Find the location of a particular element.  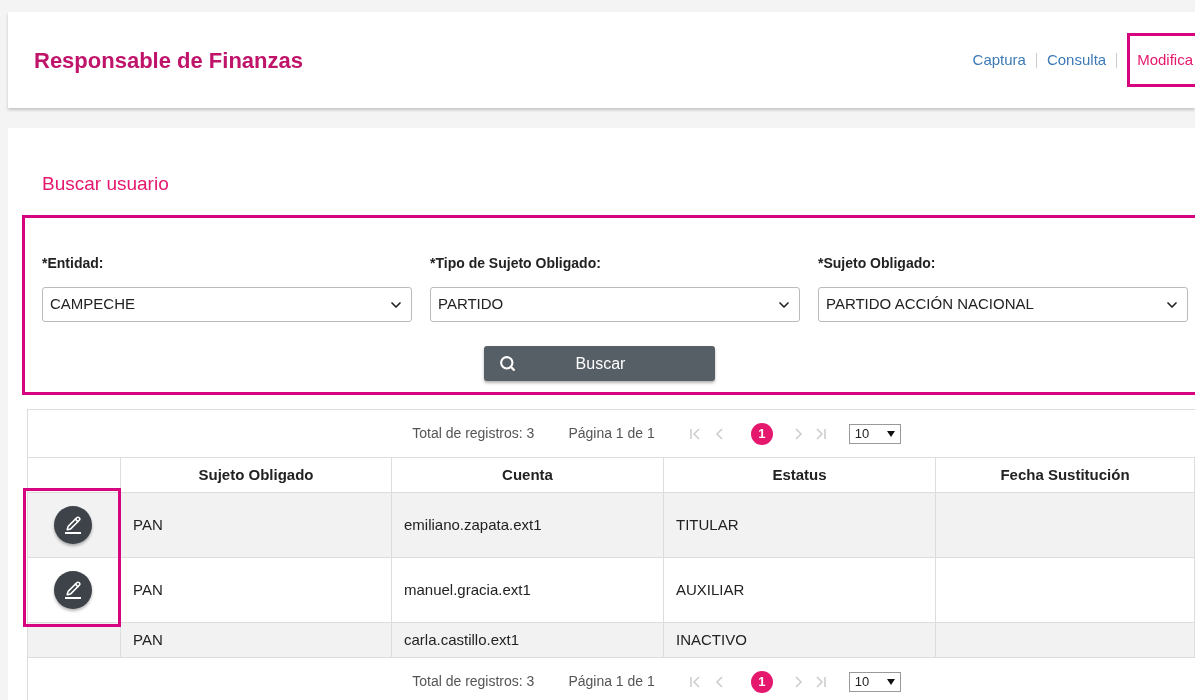

section-title: Buscar usuario is located at coordinates (105, 184).